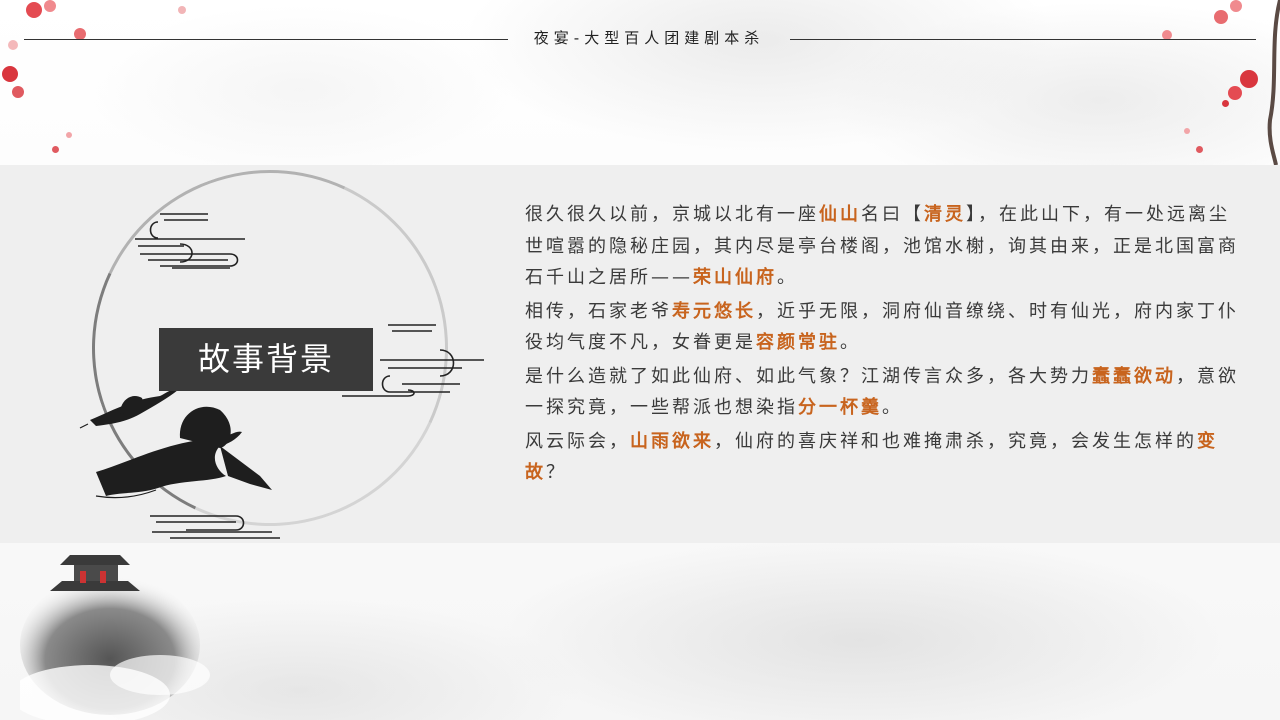 Image resolution: width=1280 pixels, height=720 pixels. Describe the element at coordinates (672, 441) in the screenshot. I see `story-highlight: 山雨欲来` at that location.